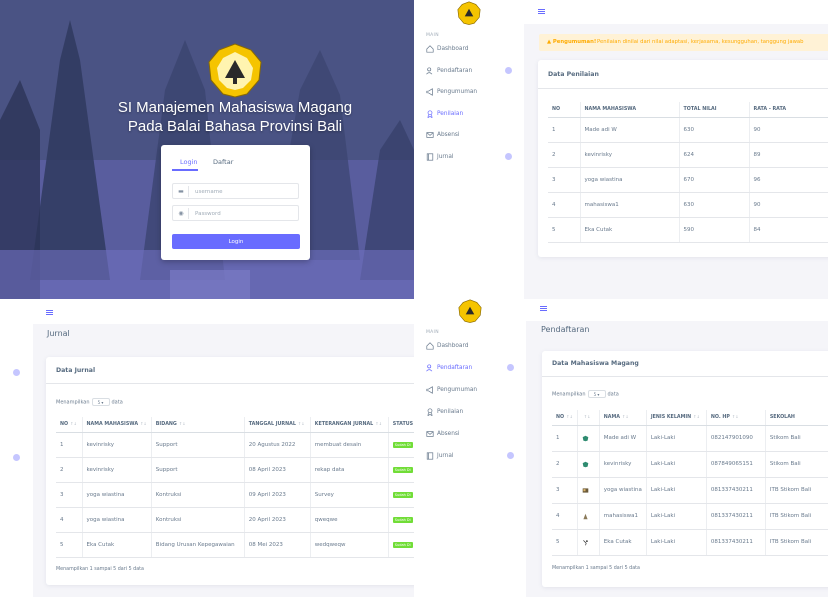  I want to click on column-header-label: TANGGAL JURNAL, so click(272, 425).